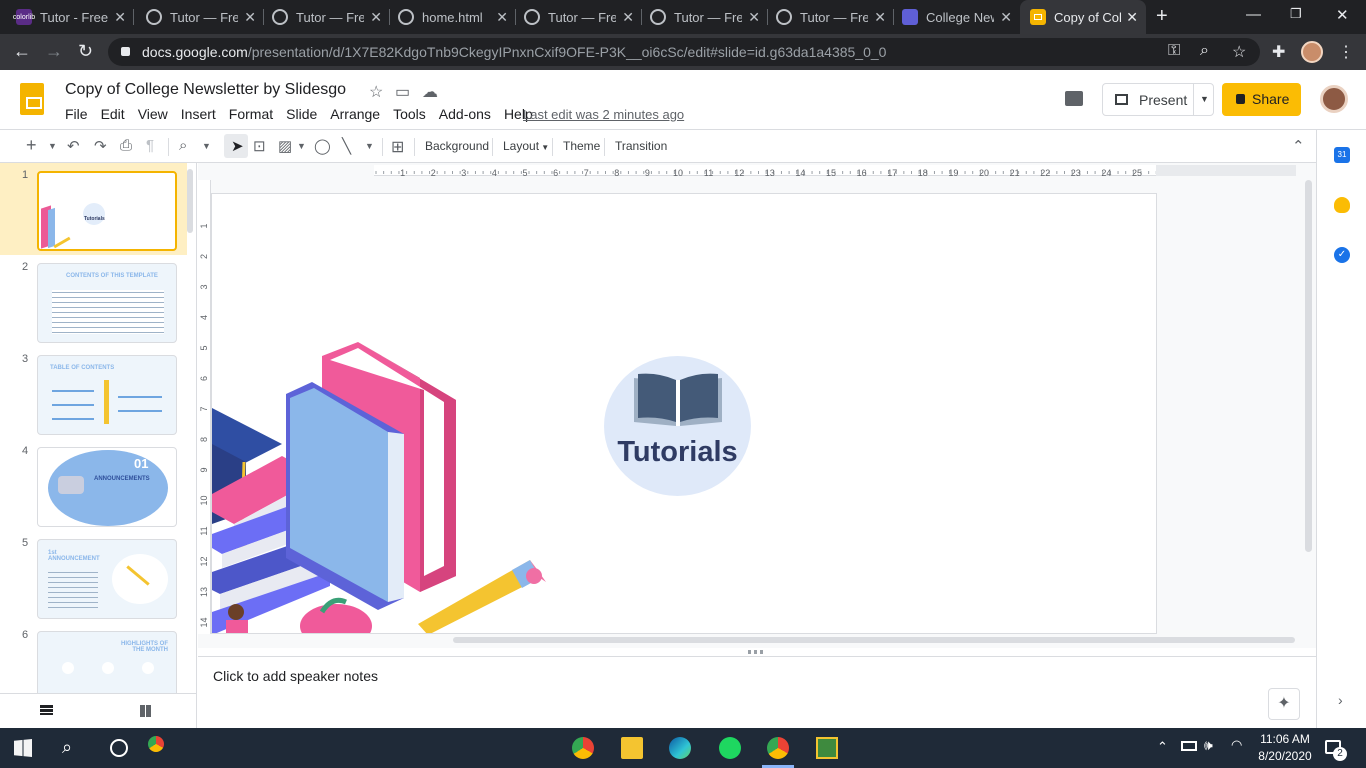  I want to click on paint-format-icon: ¶, so click(150, 145).